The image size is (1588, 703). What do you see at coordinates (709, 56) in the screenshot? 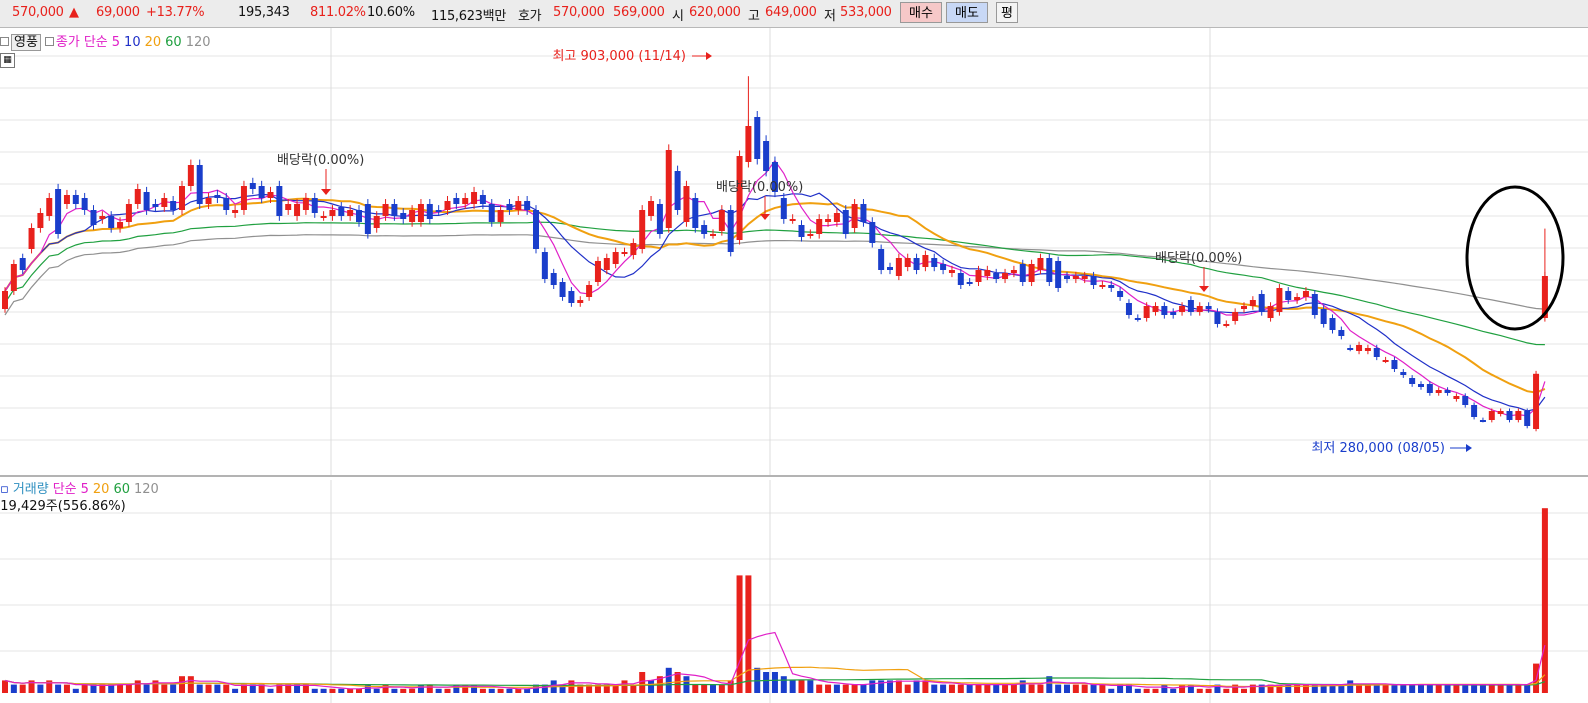
I see `record-high-arrow-head` at bounding box center [709, 56].